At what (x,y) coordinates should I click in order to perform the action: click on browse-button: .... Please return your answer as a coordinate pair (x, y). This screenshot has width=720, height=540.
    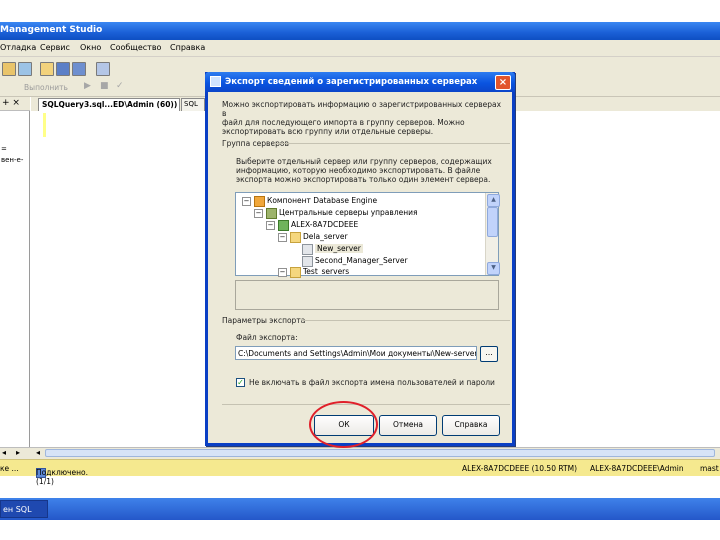
    Looking at the image, I should click on (489, 354).